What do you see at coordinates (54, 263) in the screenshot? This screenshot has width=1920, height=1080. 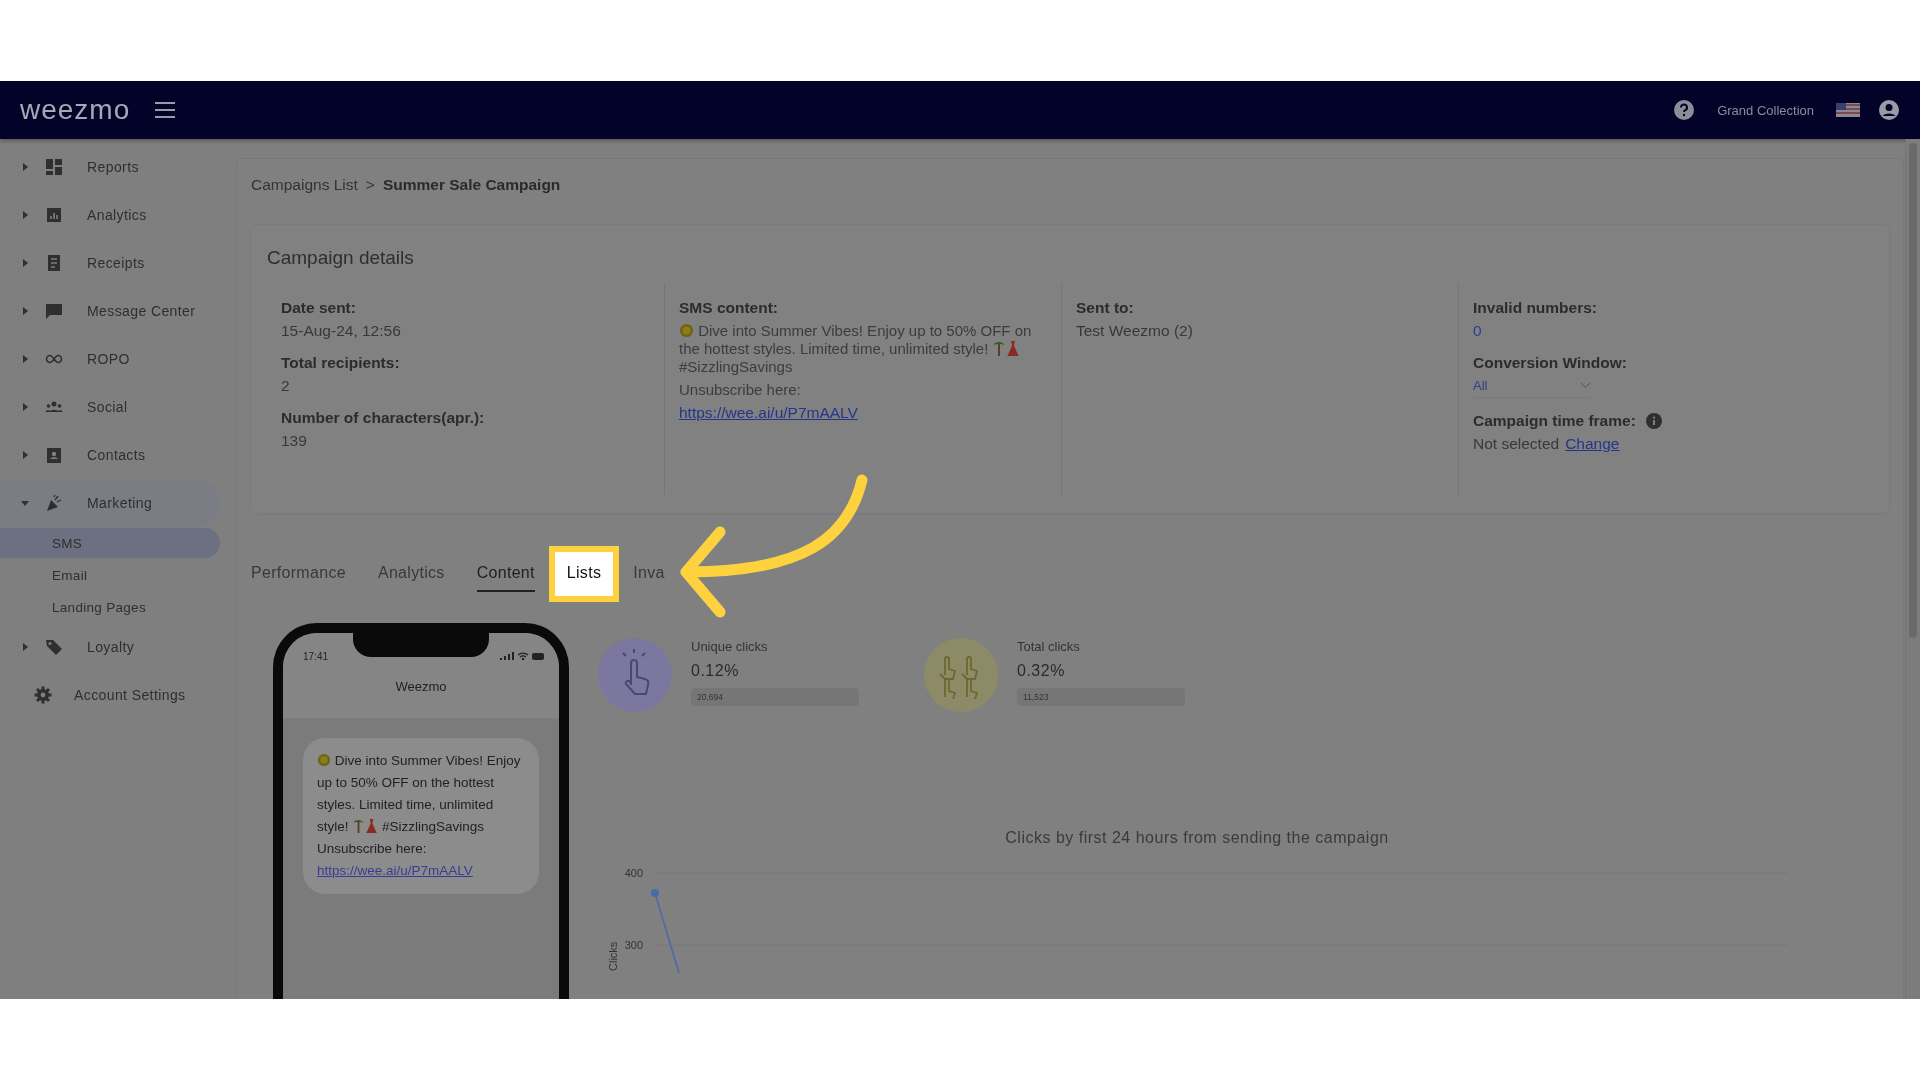 I see `receipt-icon` at bounding box center [54, 263].